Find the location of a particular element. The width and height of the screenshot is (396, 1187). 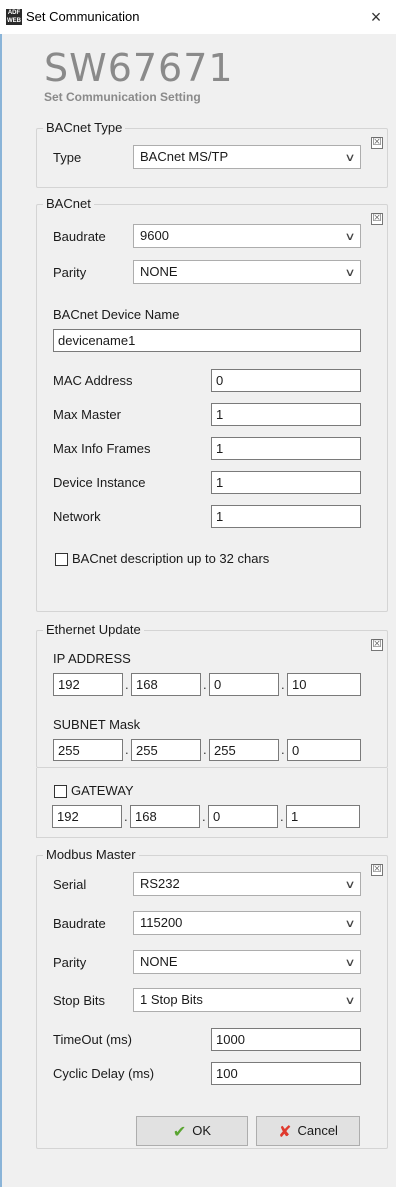

gateway-octet-3: 0 is located at coordinates (243, 816).